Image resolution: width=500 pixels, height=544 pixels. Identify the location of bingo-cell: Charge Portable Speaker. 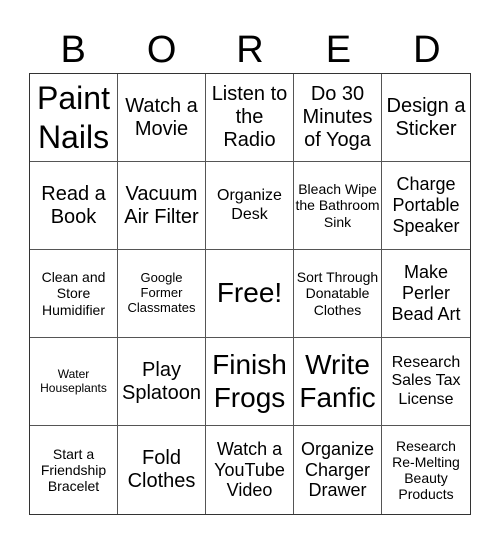
(426, 206).